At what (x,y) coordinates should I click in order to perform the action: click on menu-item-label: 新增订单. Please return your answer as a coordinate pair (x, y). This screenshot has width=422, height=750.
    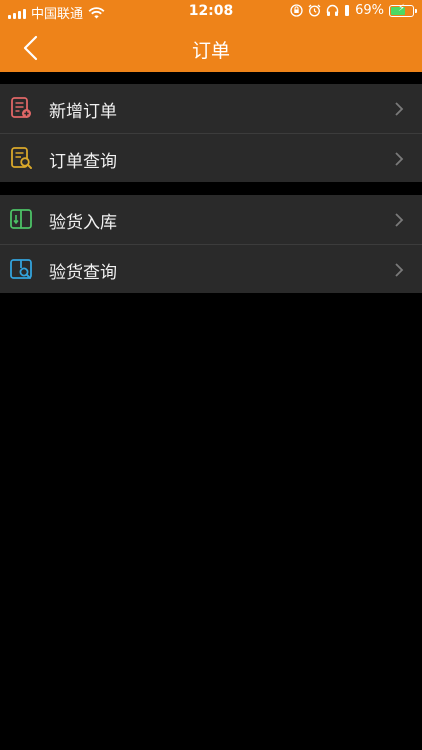
    Looking at the image, I should click on (83, 112).